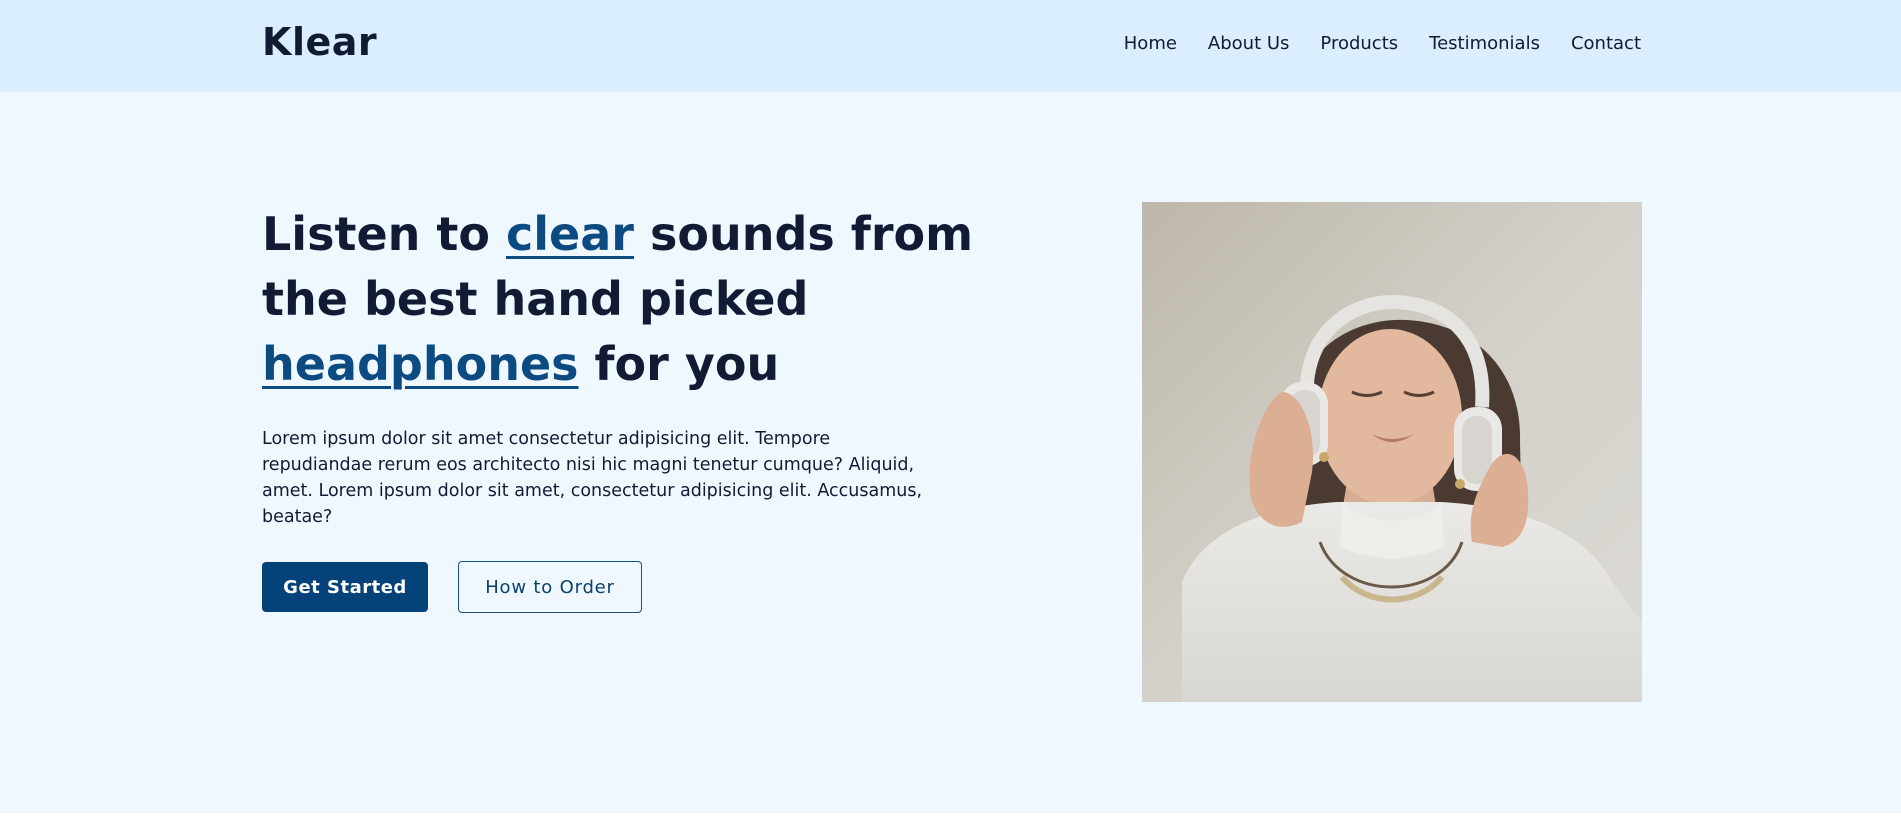 The height and width of the screenshot is (834, 1901). I want to click on how-to-order-button: How to Order, so click(550, 587).